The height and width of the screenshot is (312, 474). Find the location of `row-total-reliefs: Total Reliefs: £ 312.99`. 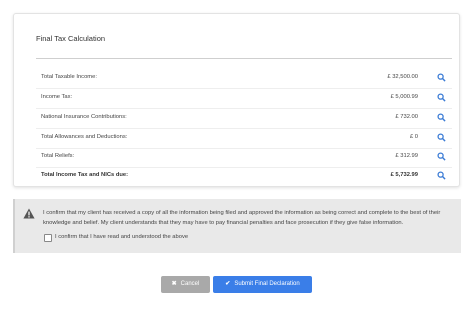

row-total-reliefs: Total Reliefs: £ 312.99 is located at coordinates (244, 157).